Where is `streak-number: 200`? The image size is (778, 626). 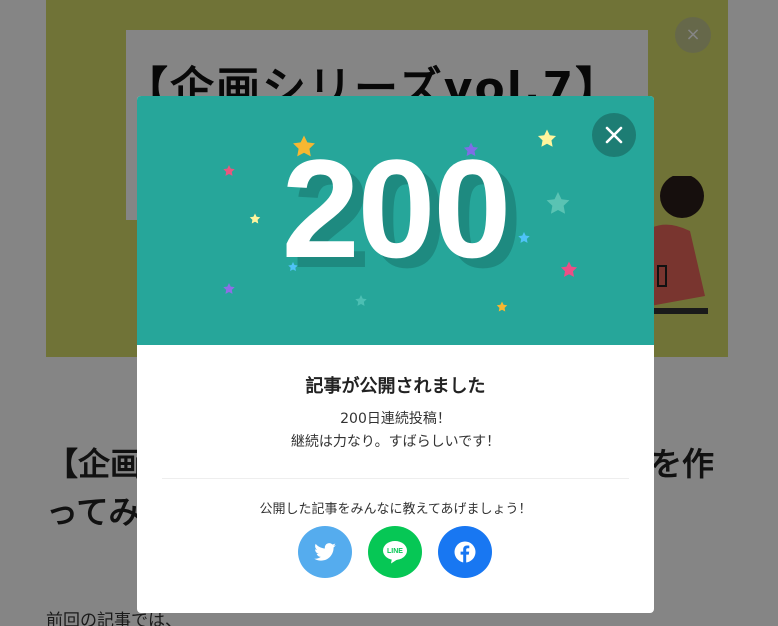 streak-number: 200 is located at coordinates (396, 208).